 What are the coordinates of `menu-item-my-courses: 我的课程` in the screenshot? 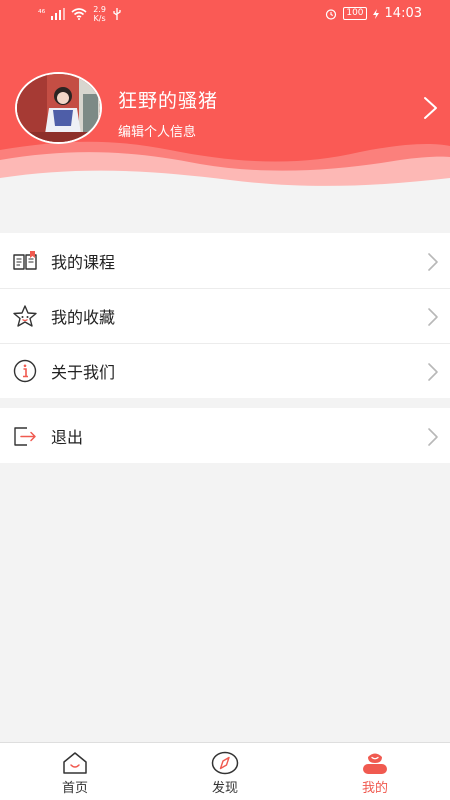 It's located at (225, 260).